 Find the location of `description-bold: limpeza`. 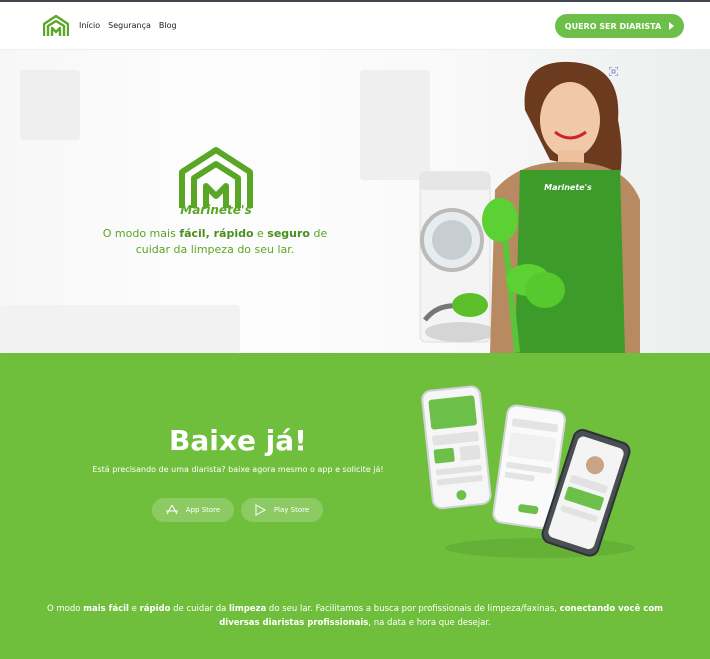

description-bold: limpeza is located at coordinates (248, 609).